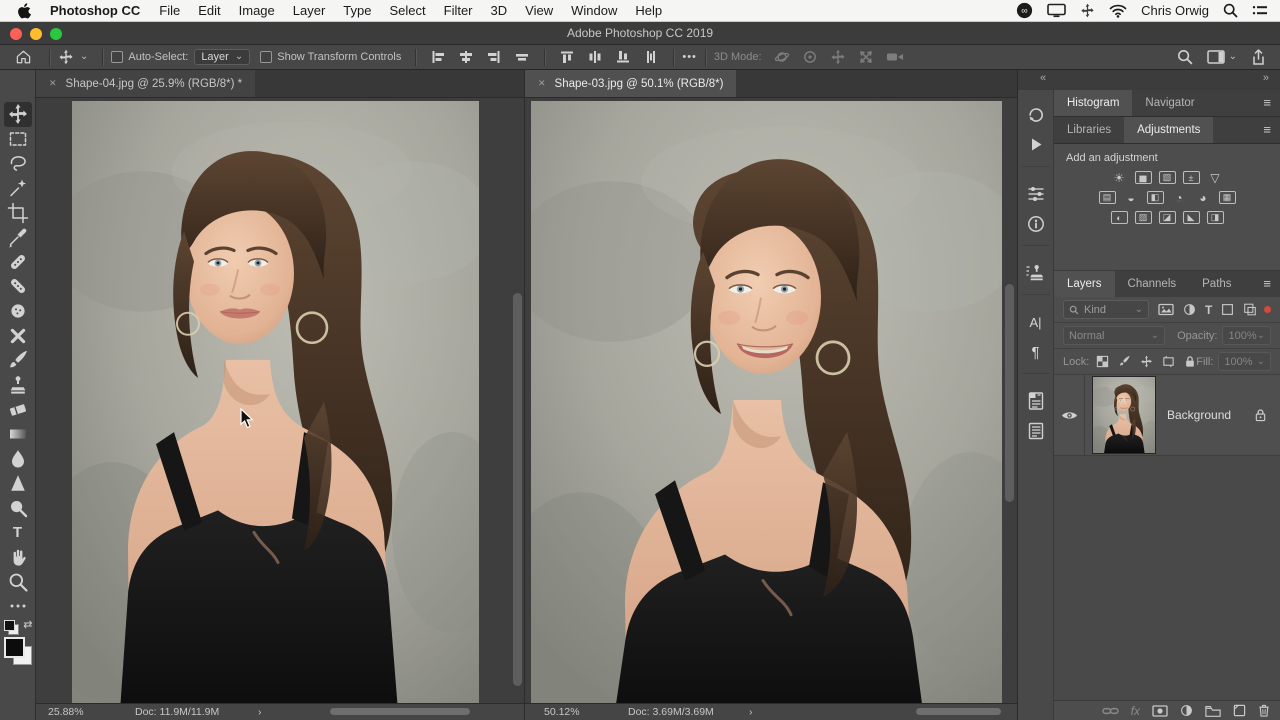 Image resolution: width=1280 pixels, height=720 pixels. What do you see at coordinates (1118, 11) in the screenshot?
I see `wifi-icon` at bounding box center [1118, 11].